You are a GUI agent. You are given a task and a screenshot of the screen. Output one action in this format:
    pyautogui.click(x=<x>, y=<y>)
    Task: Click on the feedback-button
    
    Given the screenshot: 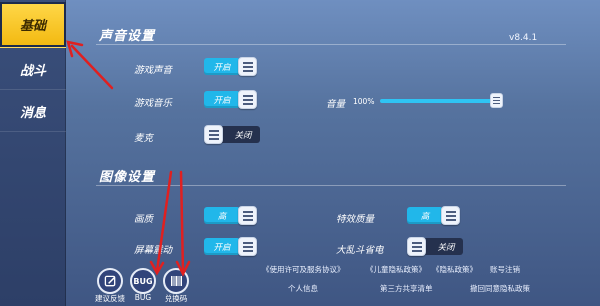 What is the action you would take?
    pyautogui.click(x=110, y=281)
    